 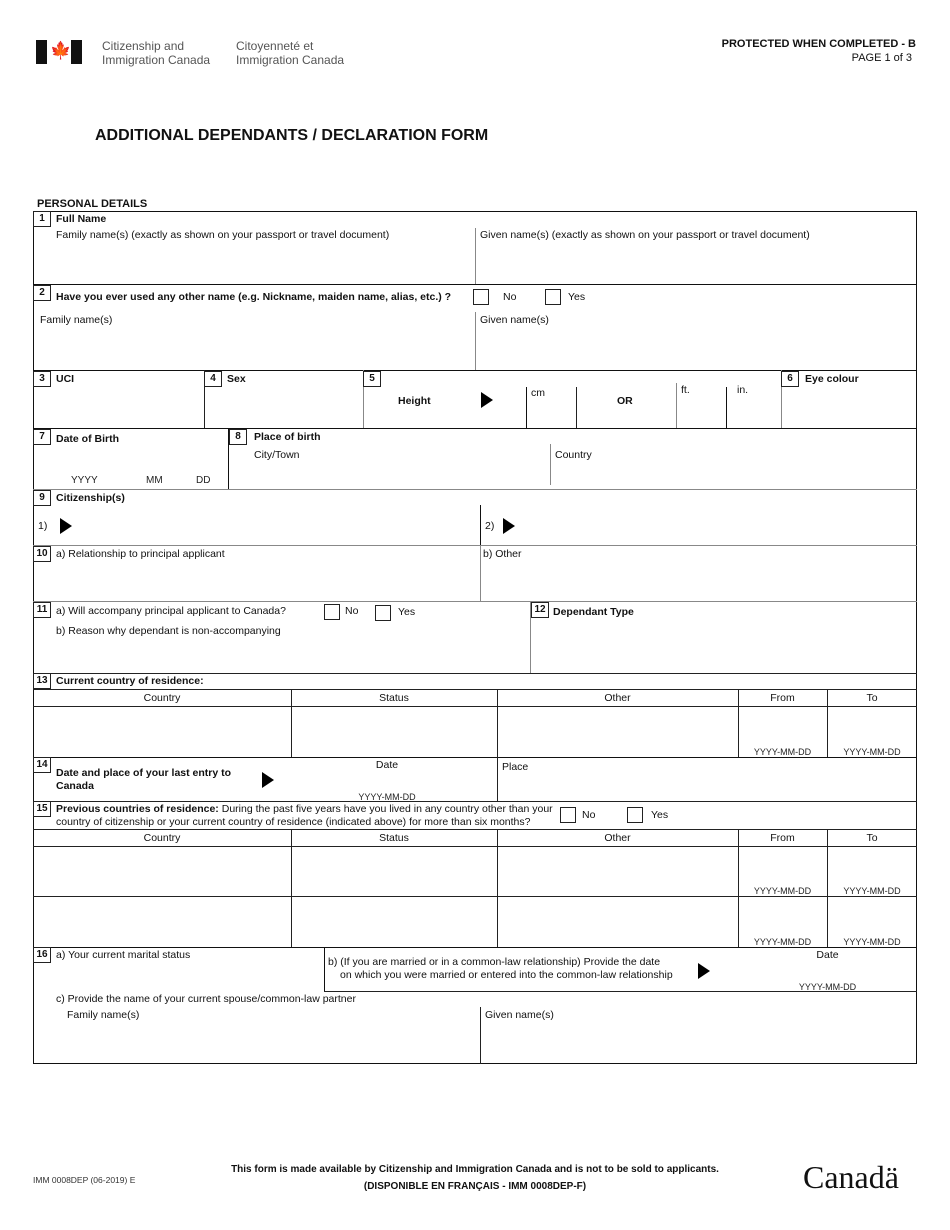 I want to click on q15-row2-country-select, so click(x=162, y=920).